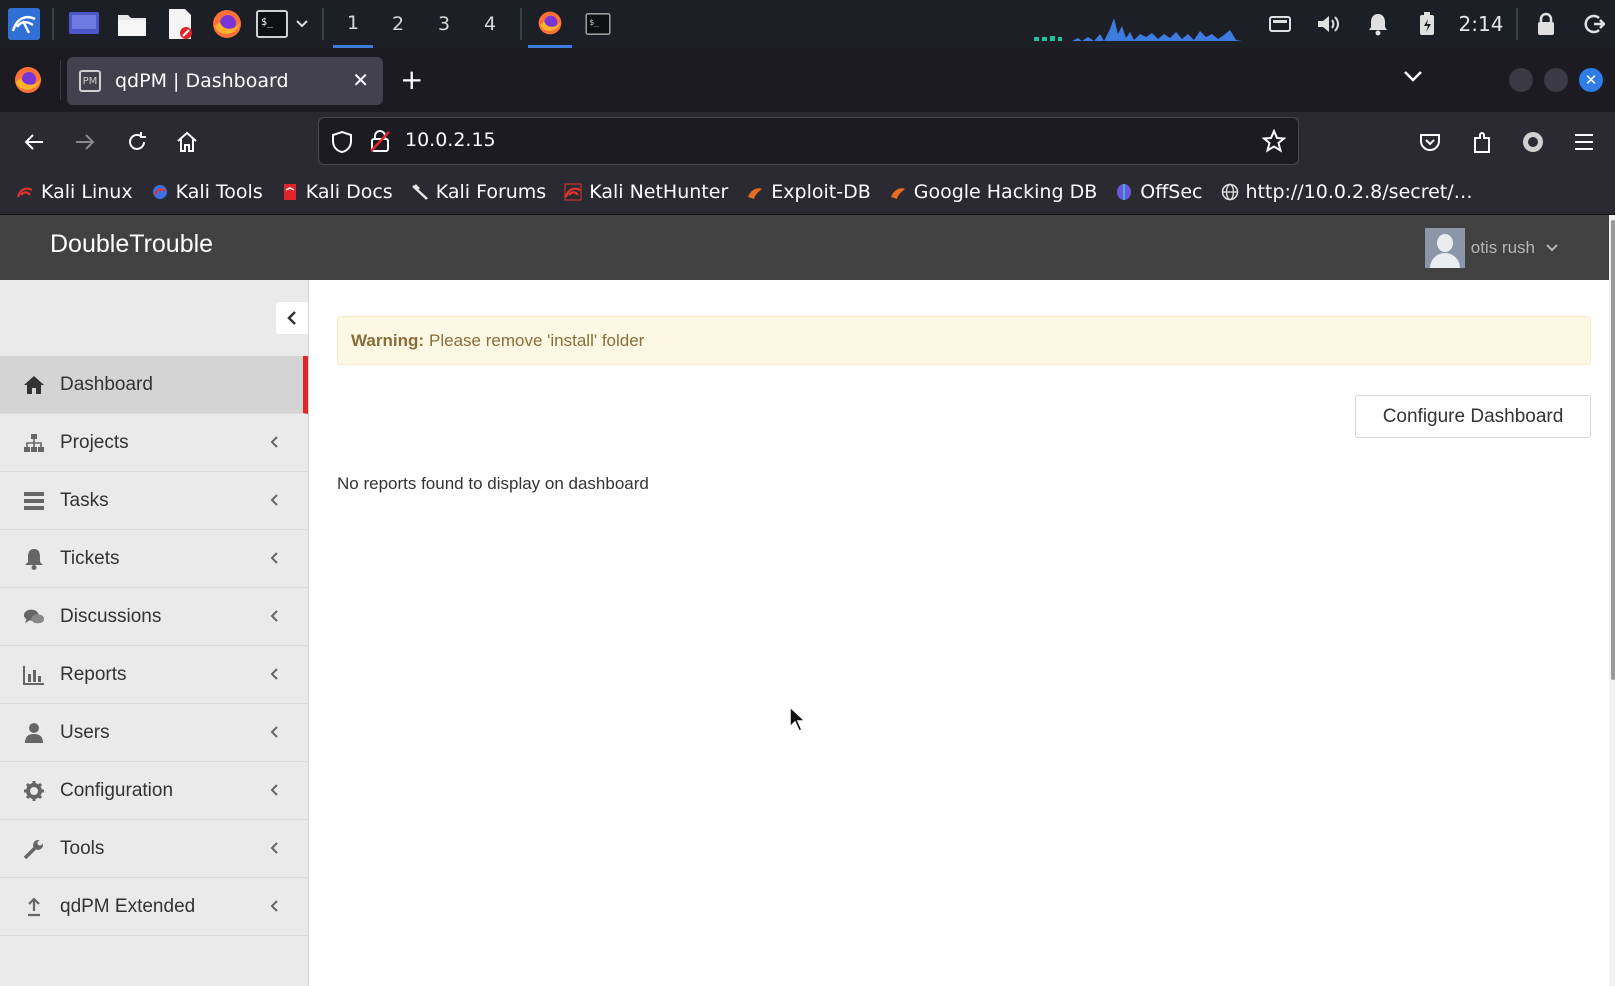 Image resolution: width=1615 pixels, height=986 pixels. I want to click on new-tab-button: +, so click(411, 80).